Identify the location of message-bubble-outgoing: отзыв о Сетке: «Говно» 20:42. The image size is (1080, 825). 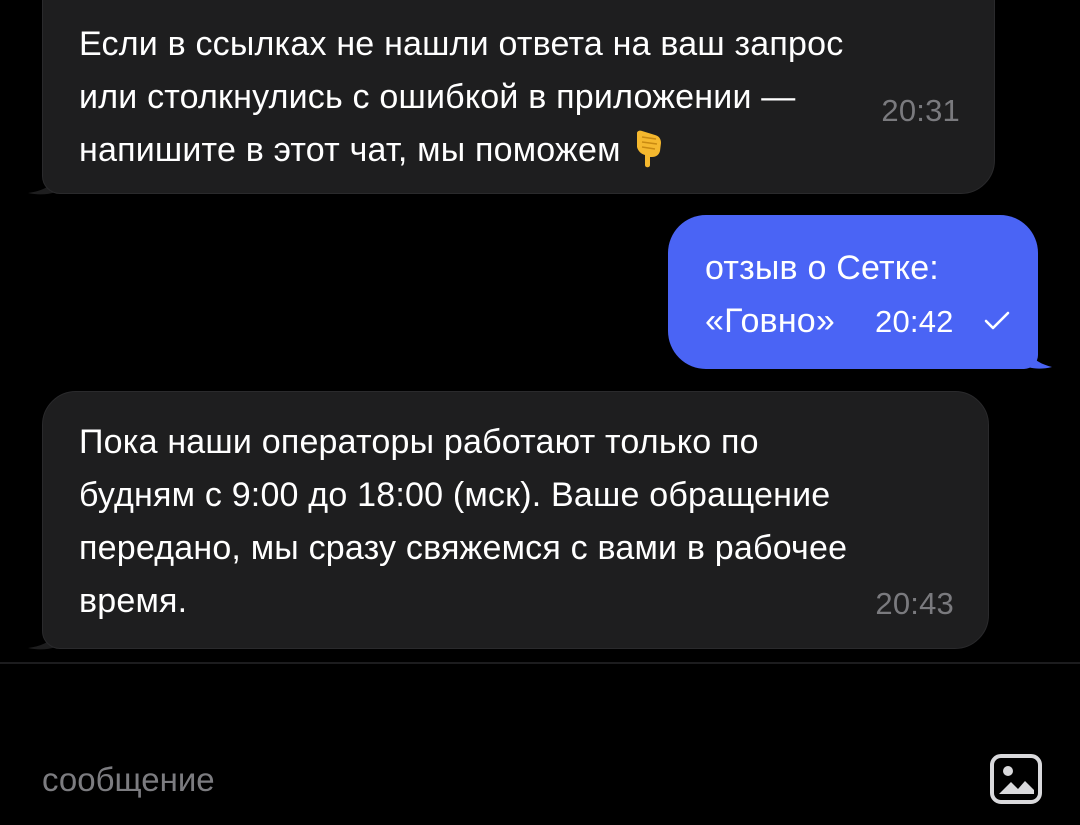
(853, 292).